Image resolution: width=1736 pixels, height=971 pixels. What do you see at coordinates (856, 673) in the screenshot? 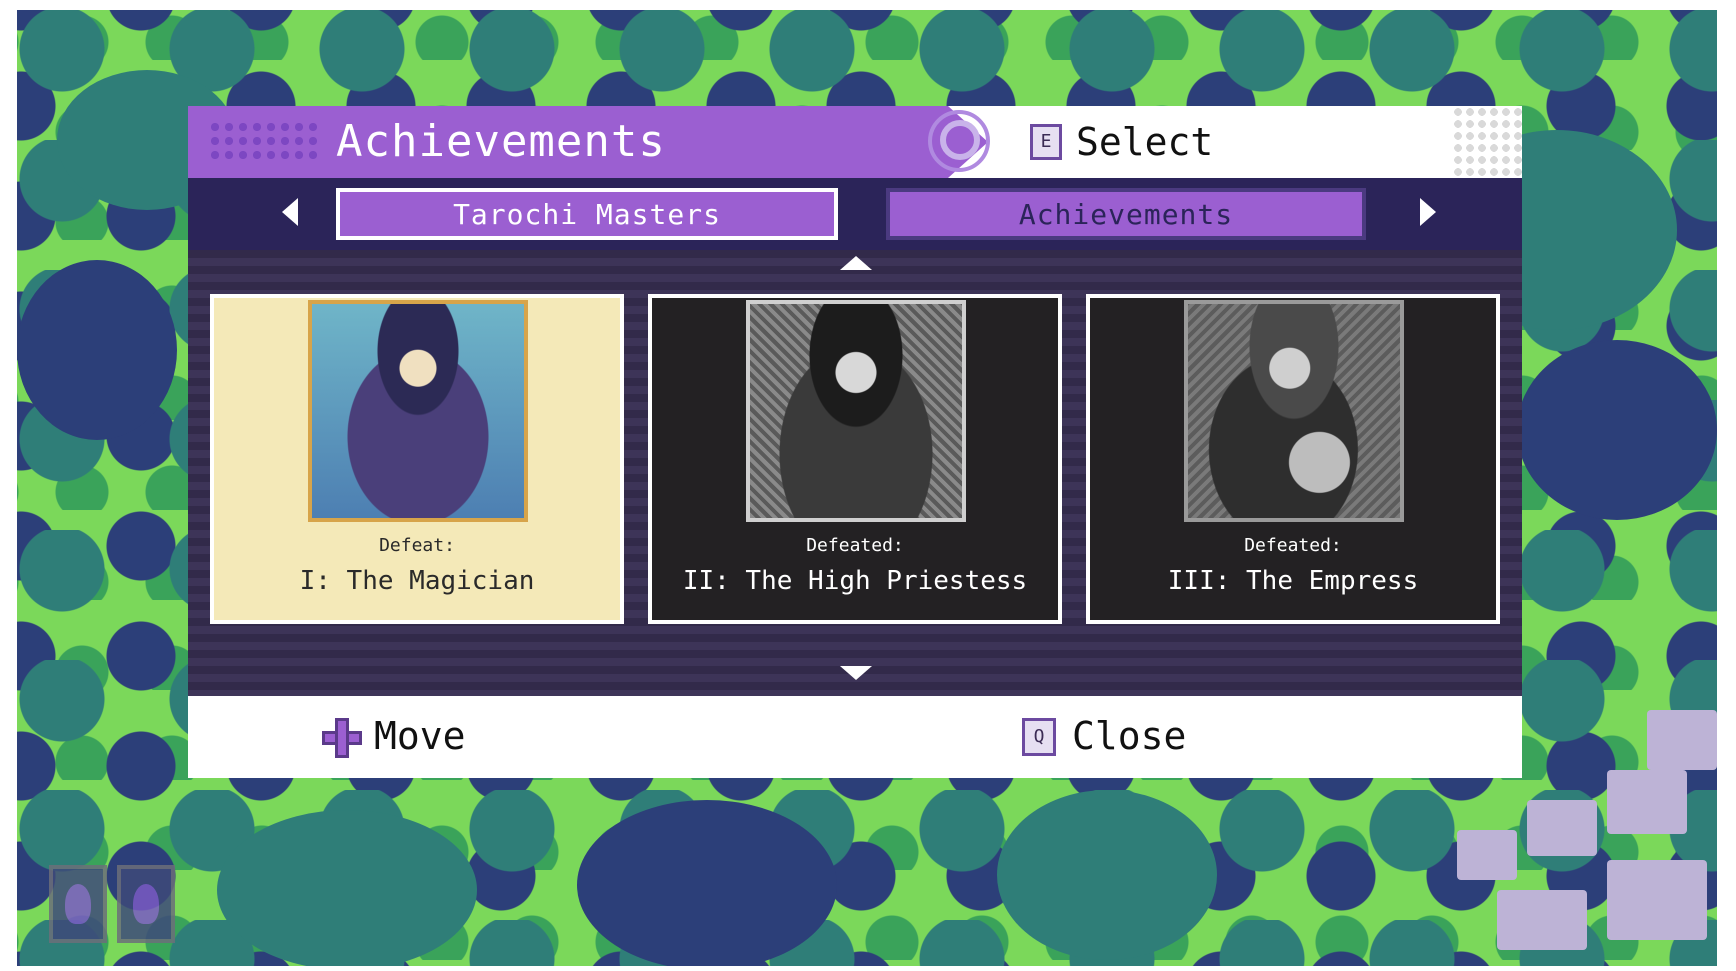
I see `scroll-down-arrow-icon` at bounding box center [856, 673].